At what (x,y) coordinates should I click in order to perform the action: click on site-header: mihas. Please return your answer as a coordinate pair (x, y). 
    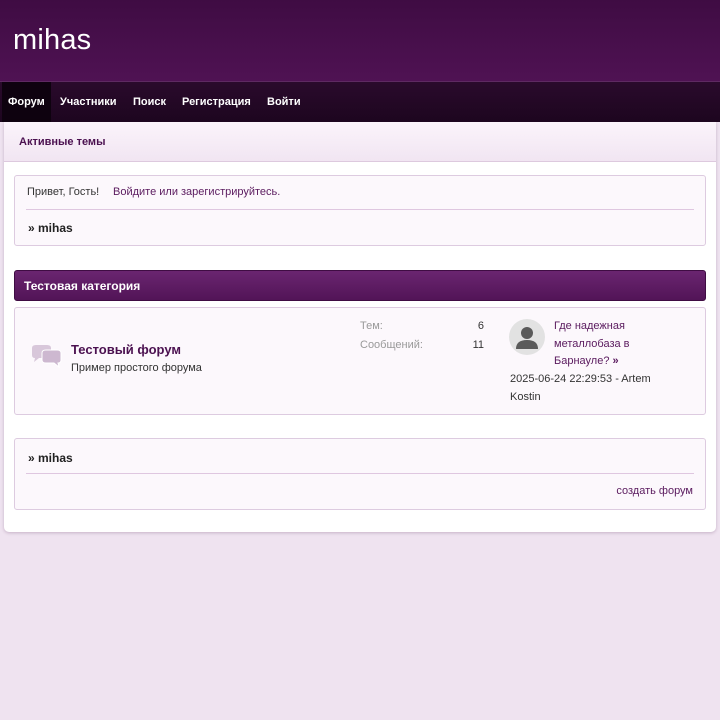
    Looking at the image, I should click on (360, 41).